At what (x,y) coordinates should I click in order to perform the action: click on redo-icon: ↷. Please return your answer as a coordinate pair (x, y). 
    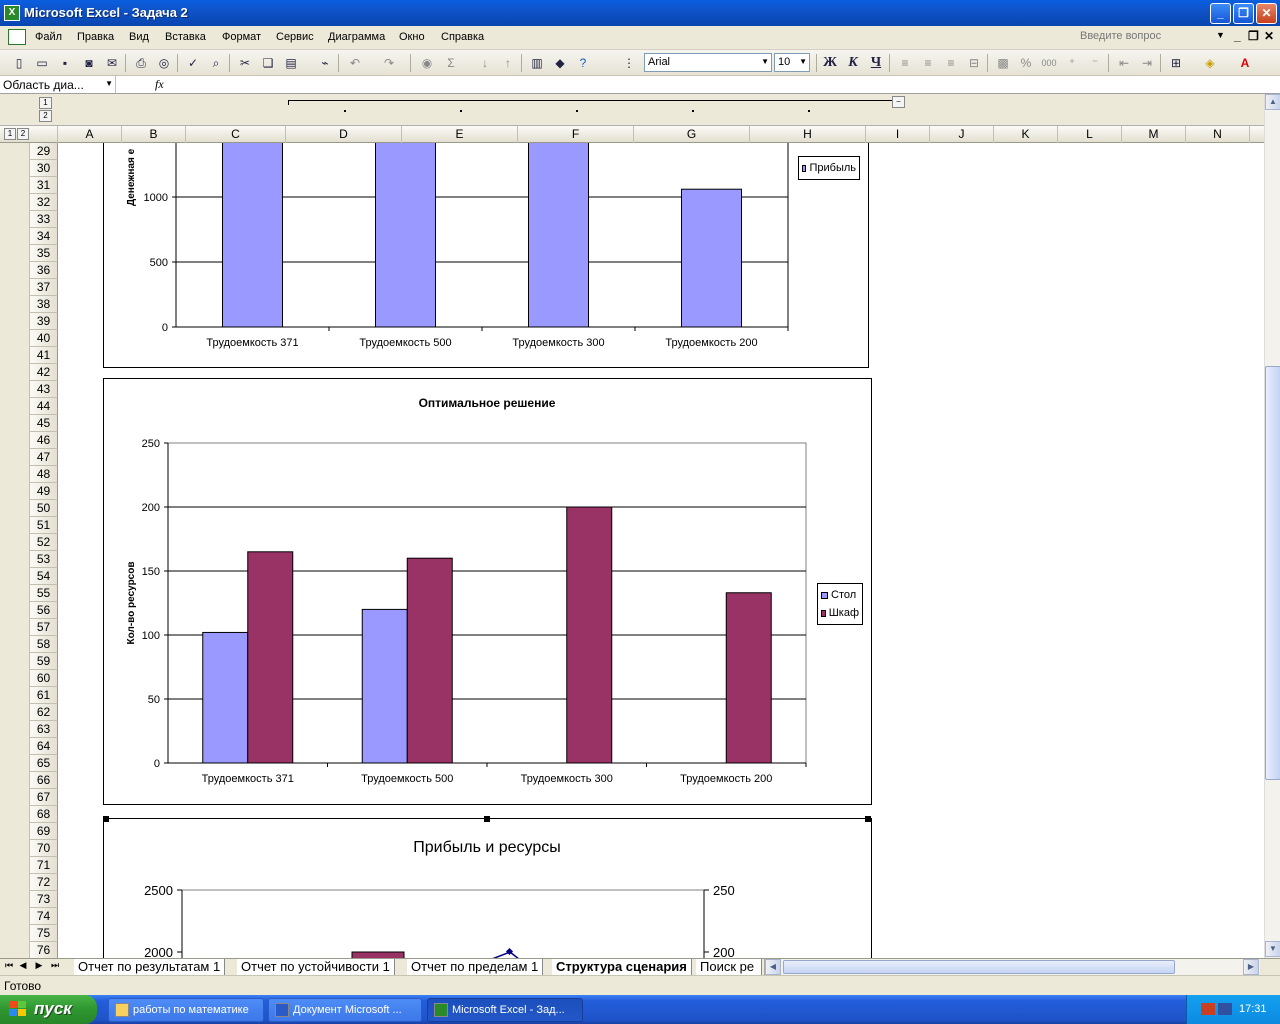
    Looking at the image, I should click on (389, 63).